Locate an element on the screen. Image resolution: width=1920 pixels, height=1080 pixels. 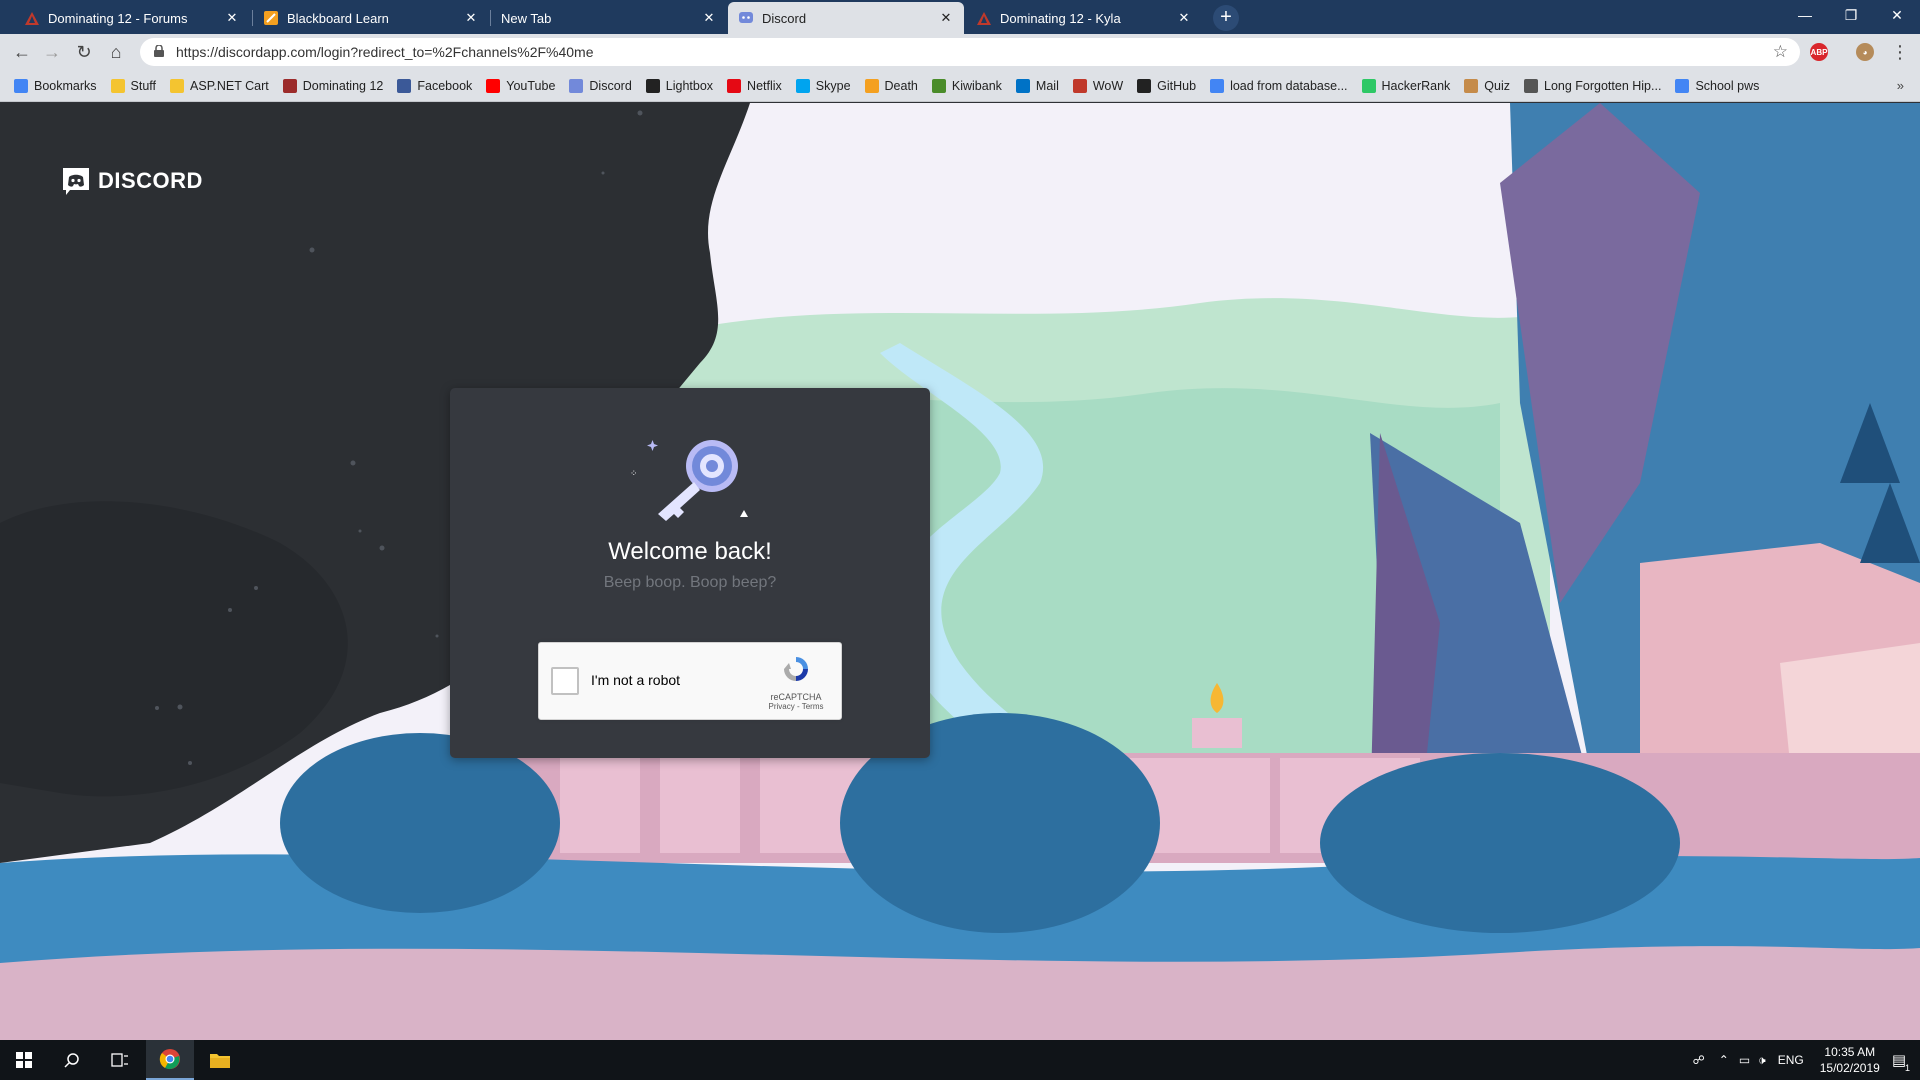
bookmark-item: GitHub is located at coordinates (1166, 85).